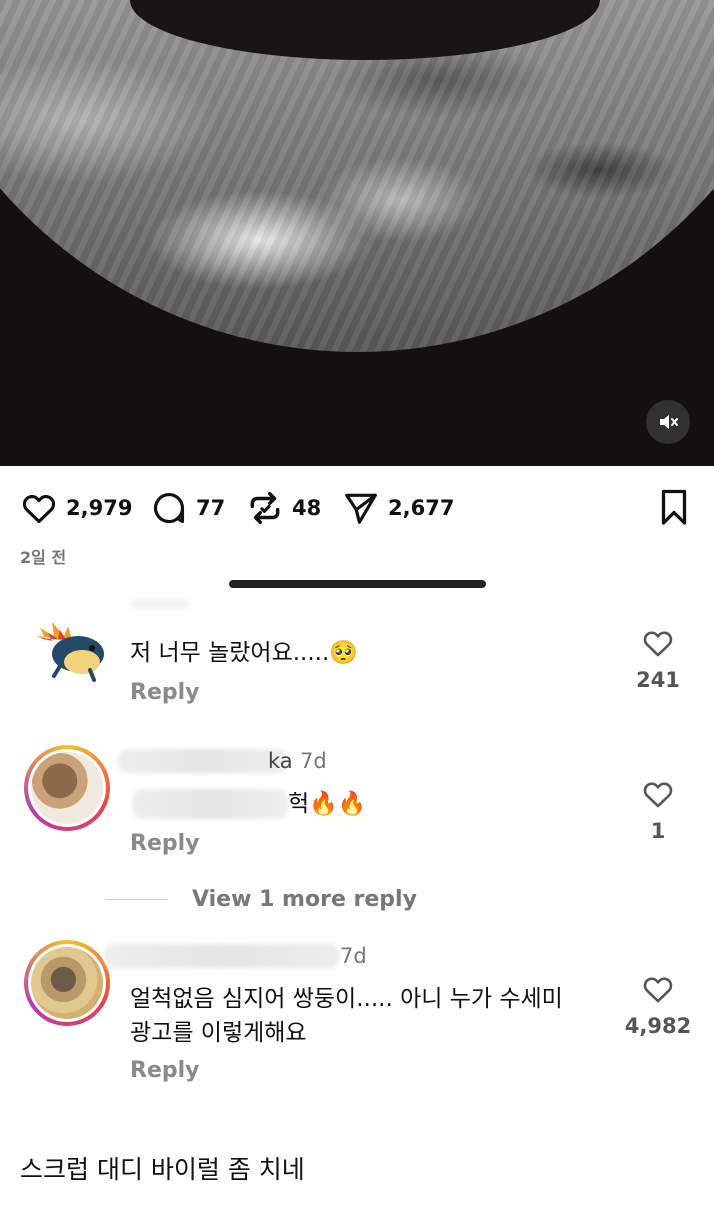 Image resolution: width=714 pixels, height=1213 pixels. I want to click on post-timestamp: 2일 전, so click(43, 557).